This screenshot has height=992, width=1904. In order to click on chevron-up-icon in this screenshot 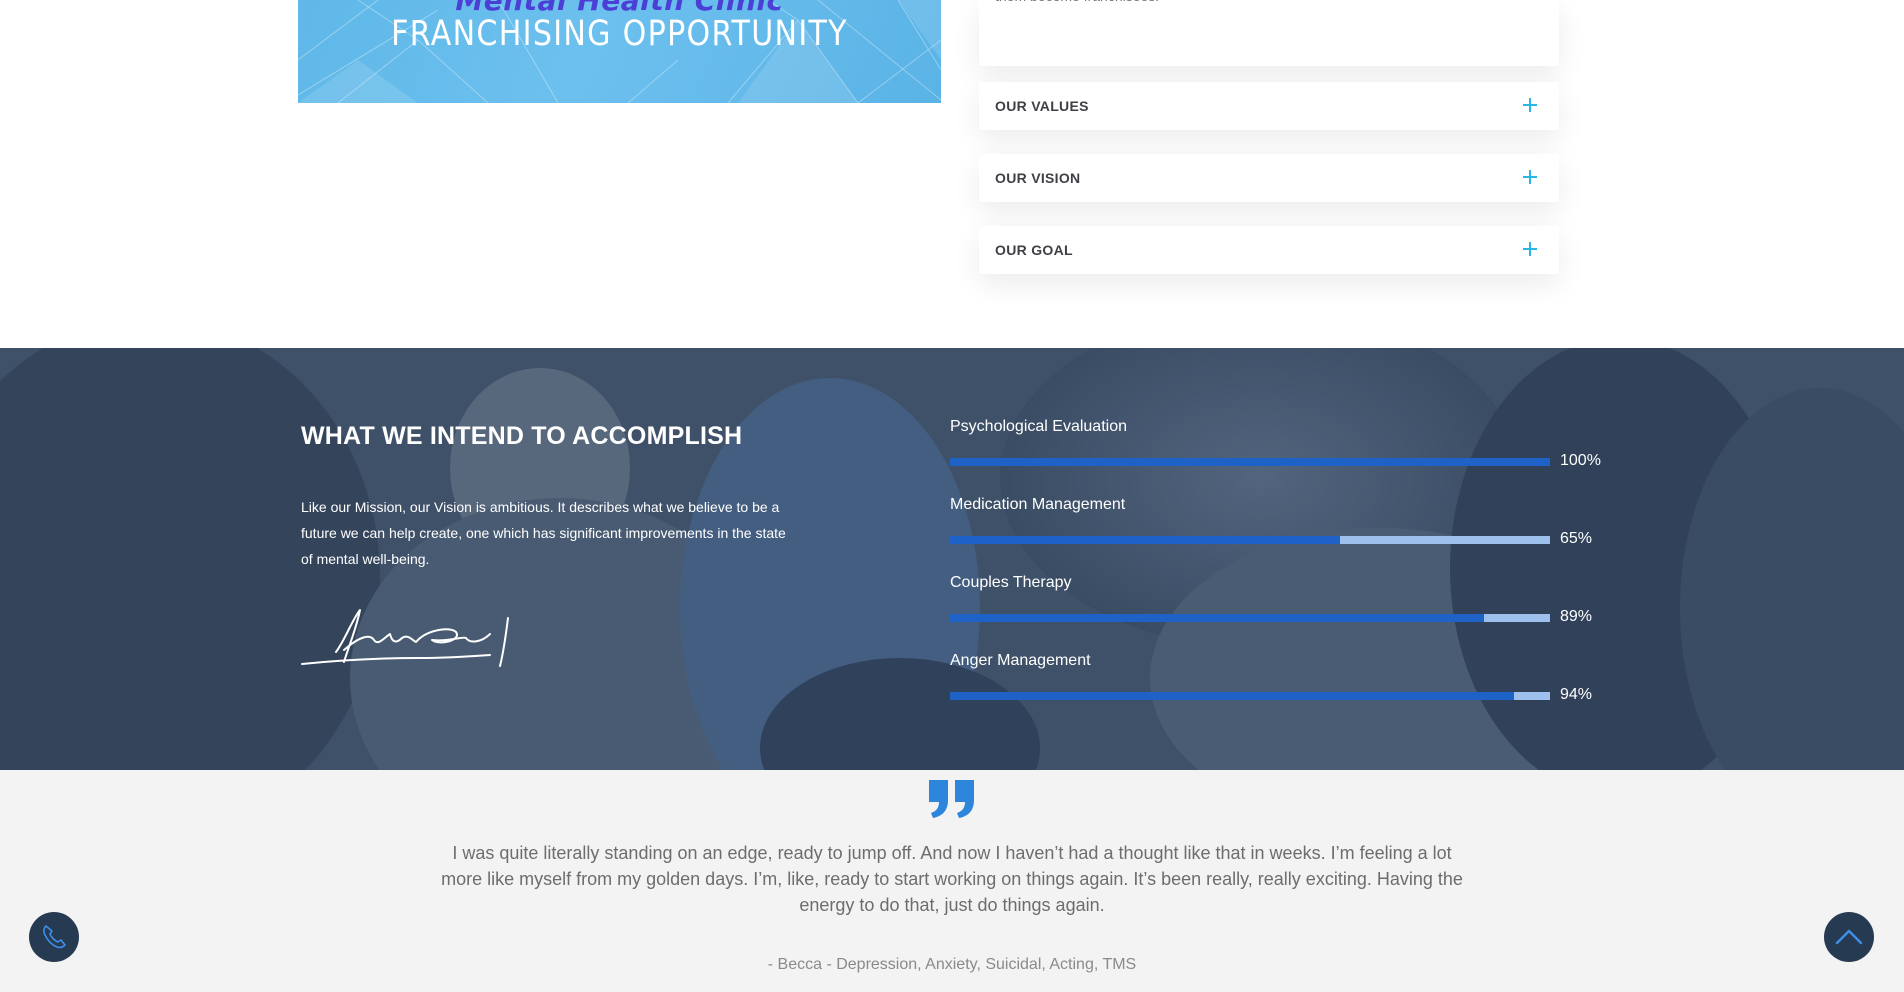, I will do `click(1849, 937)`.